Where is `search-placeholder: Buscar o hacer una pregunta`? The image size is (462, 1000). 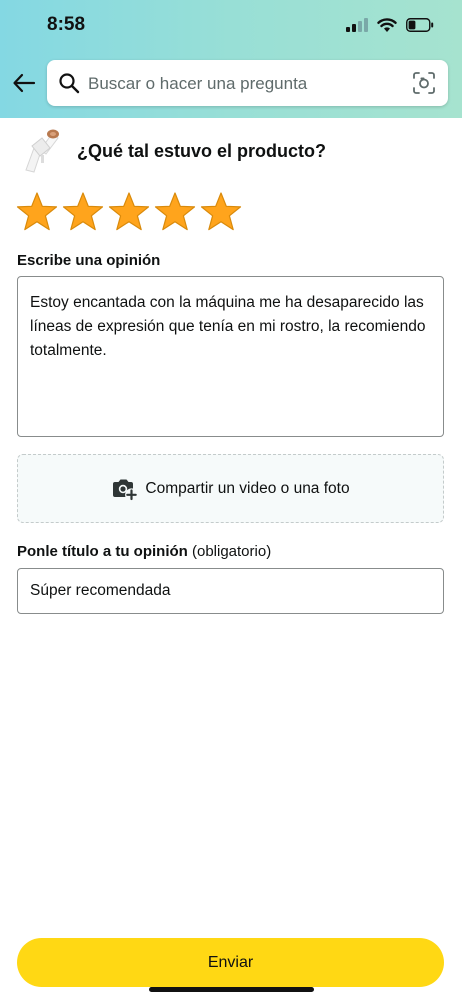 search-placeholder: Buscar o hacer una pregunta is located at coordinates (198, 83).